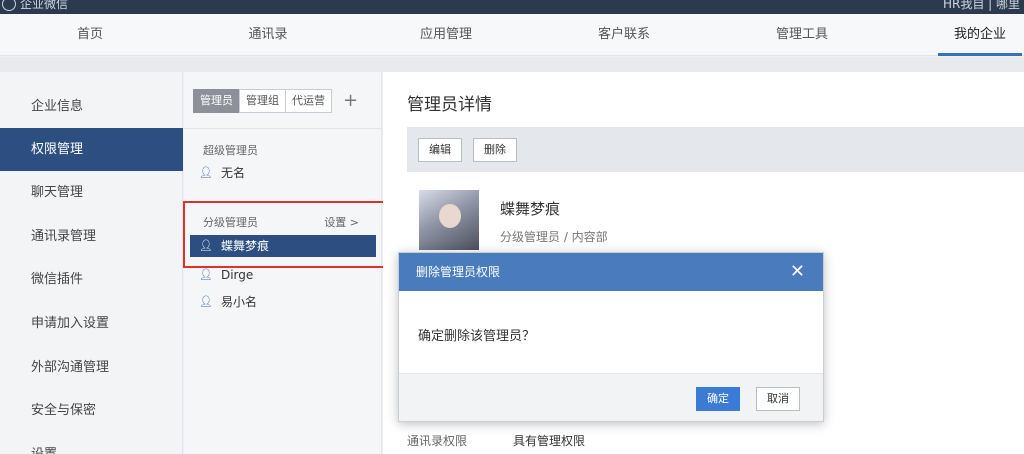 Image resolution: width=1024 pixels, height=454 pixels. What do you see at coordinates (91, 410) in the screenshot?
I see `sidebar-item-security: 安全与保密` at bounding box center [91, 410].